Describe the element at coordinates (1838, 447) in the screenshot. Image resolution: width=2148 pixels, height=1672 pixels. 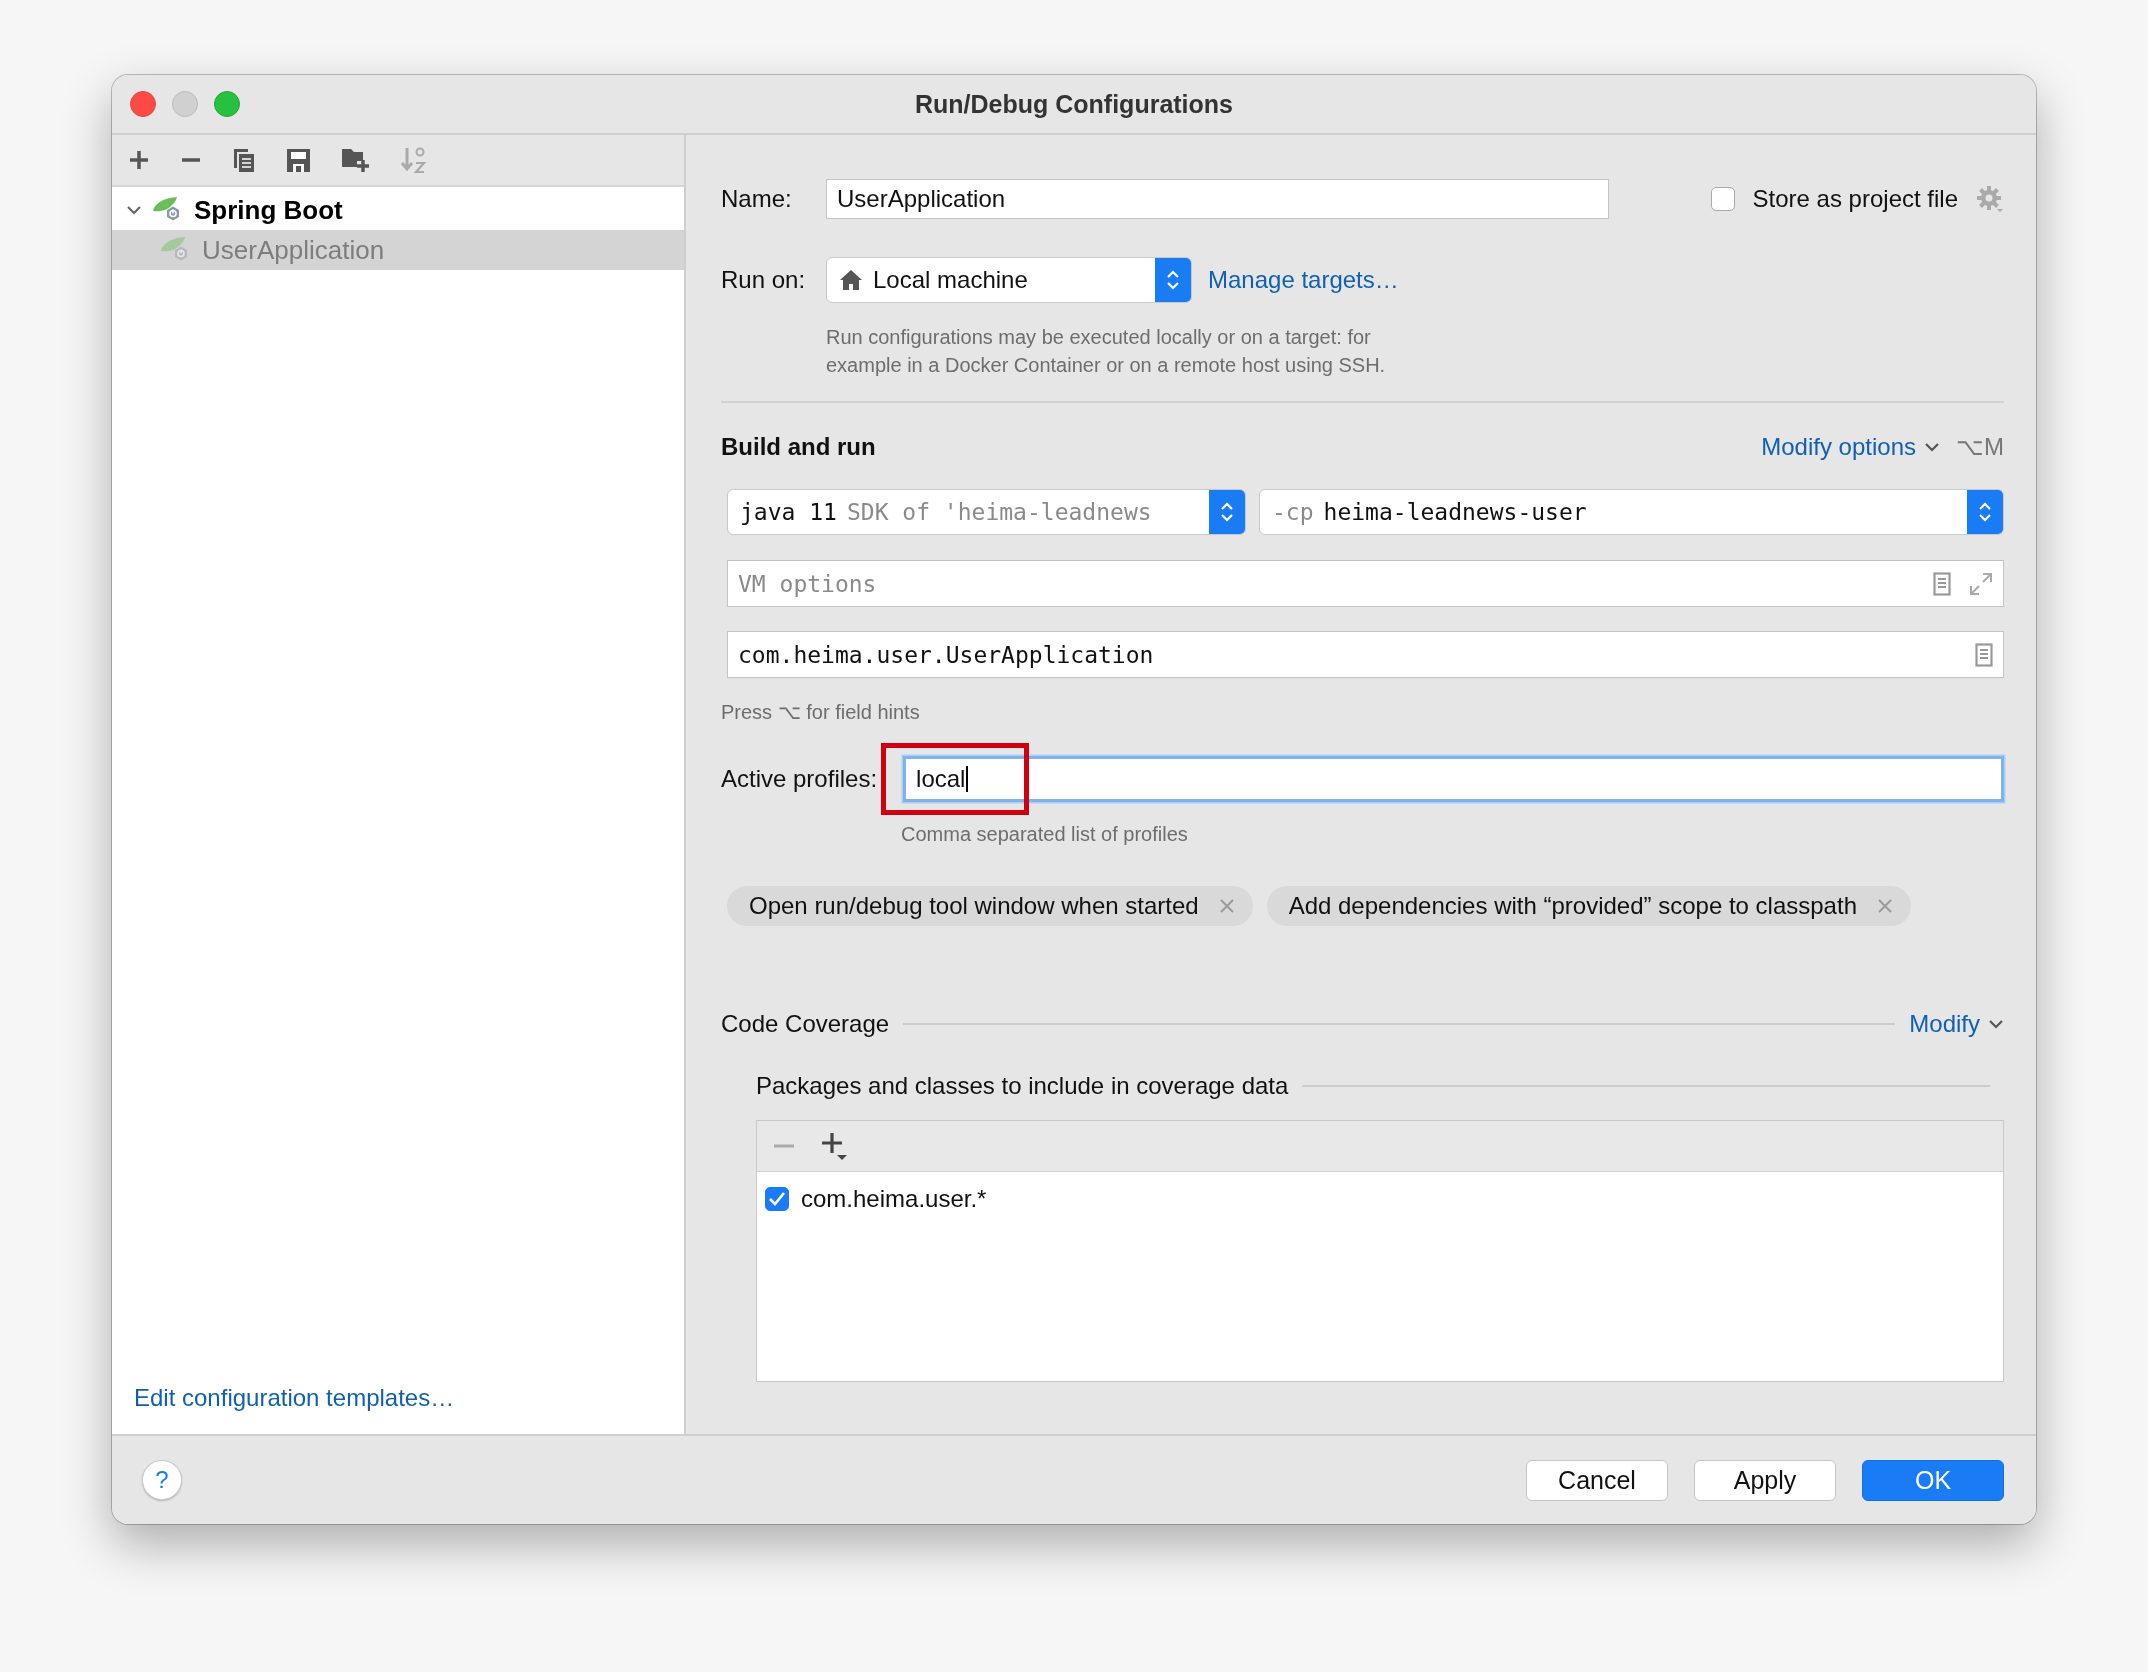
I see `modify-options-link: Modify options` at that location.